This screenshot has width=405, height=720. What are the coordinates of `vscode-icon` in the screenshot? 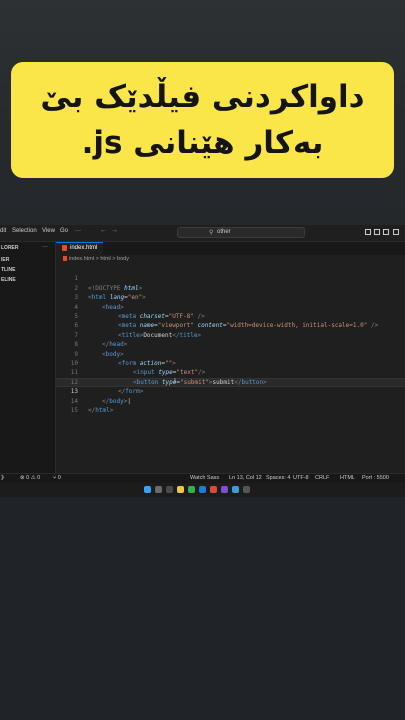 It's located at (202, 489).